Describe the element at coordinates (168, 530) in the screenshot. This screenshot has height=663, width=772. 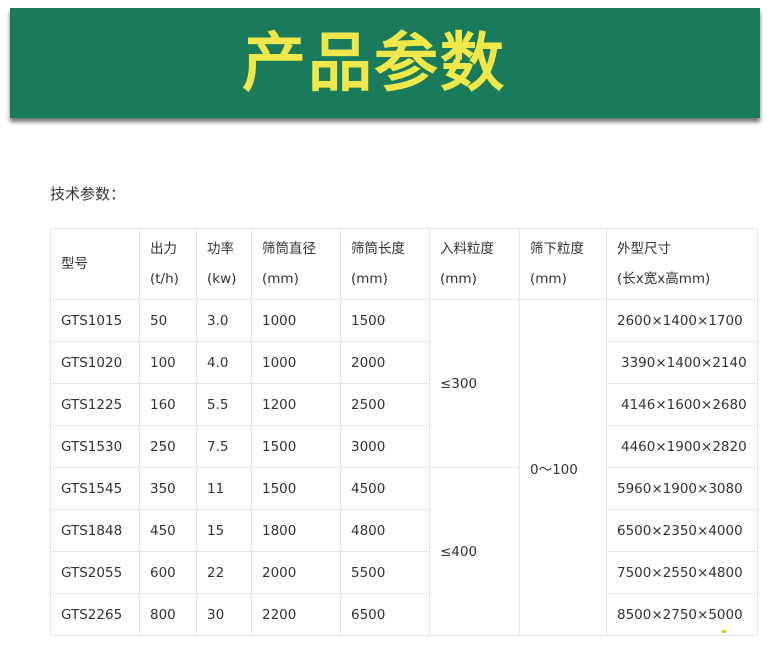
I see `output-cell: 450` at that location.